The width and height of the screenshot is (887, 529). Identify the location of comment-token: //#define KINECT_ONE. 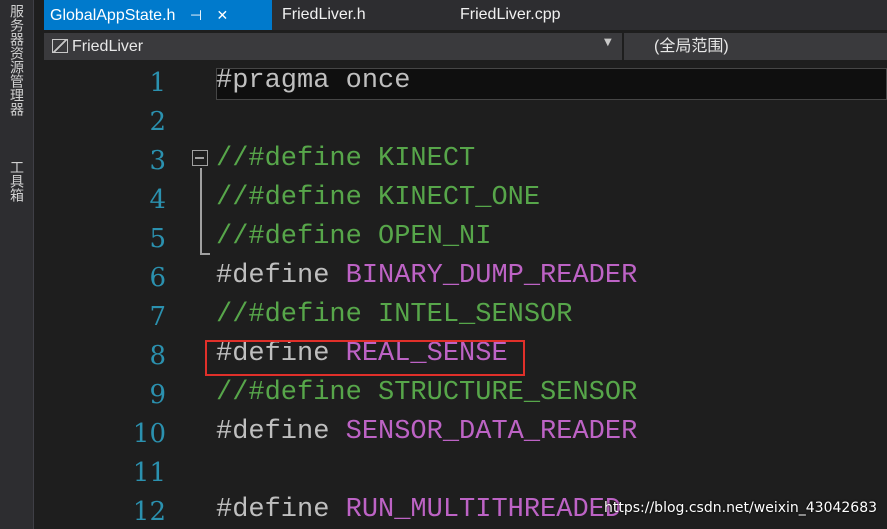
(378, 198).